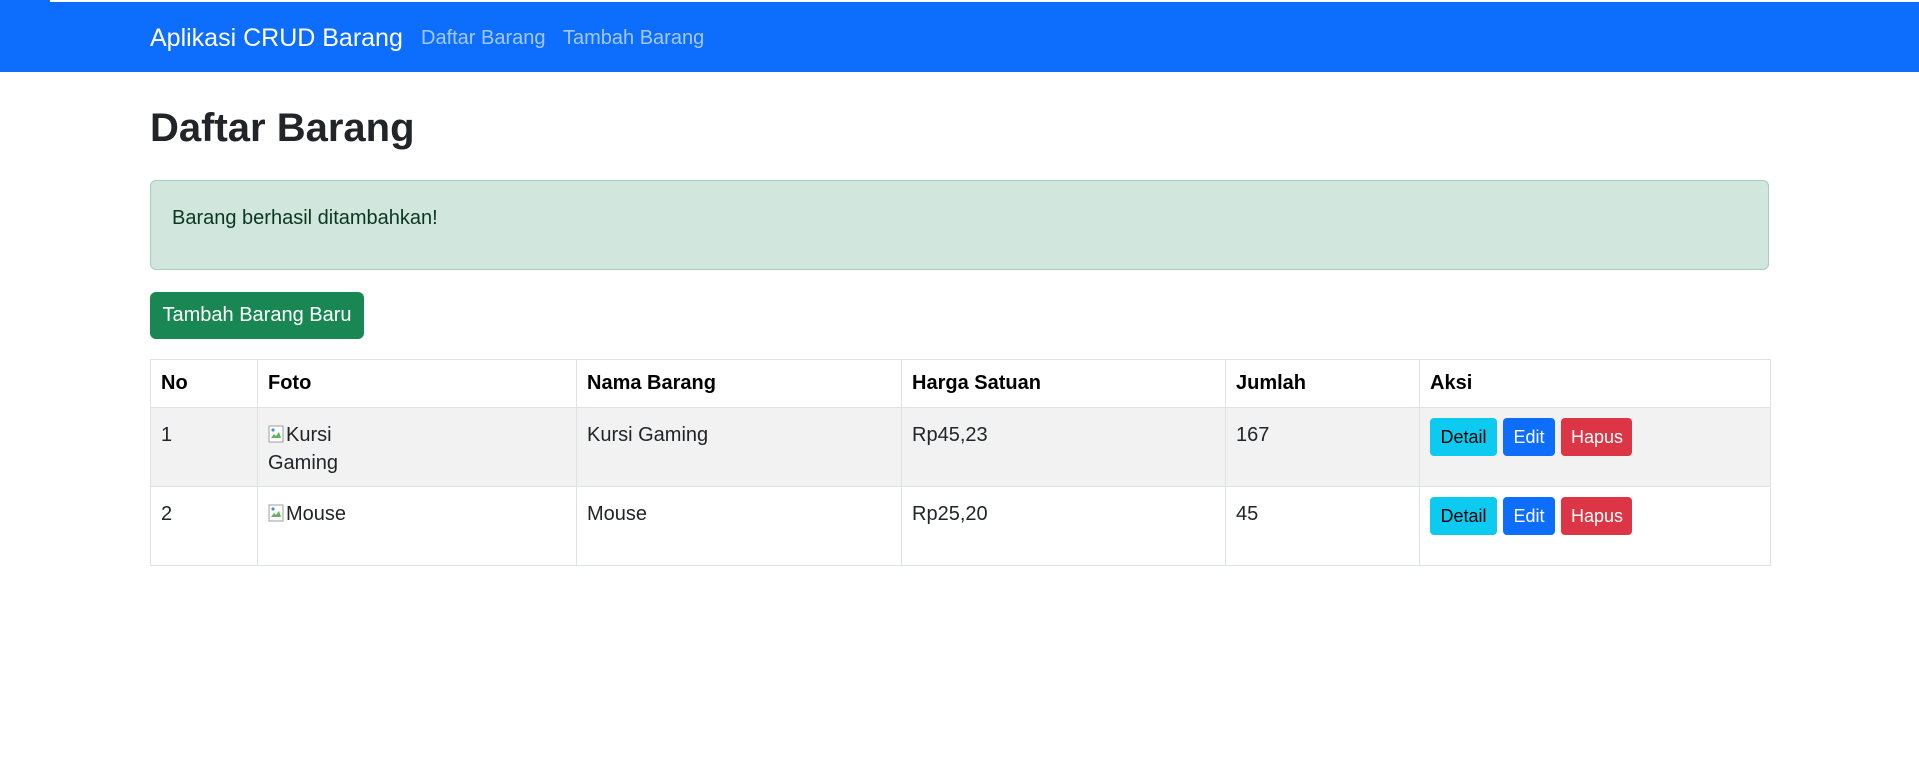  What do you see at coordinates (417, 526) in the screenshot?
I see `cell-foto: Mouse` at bounding box center [417, 526].